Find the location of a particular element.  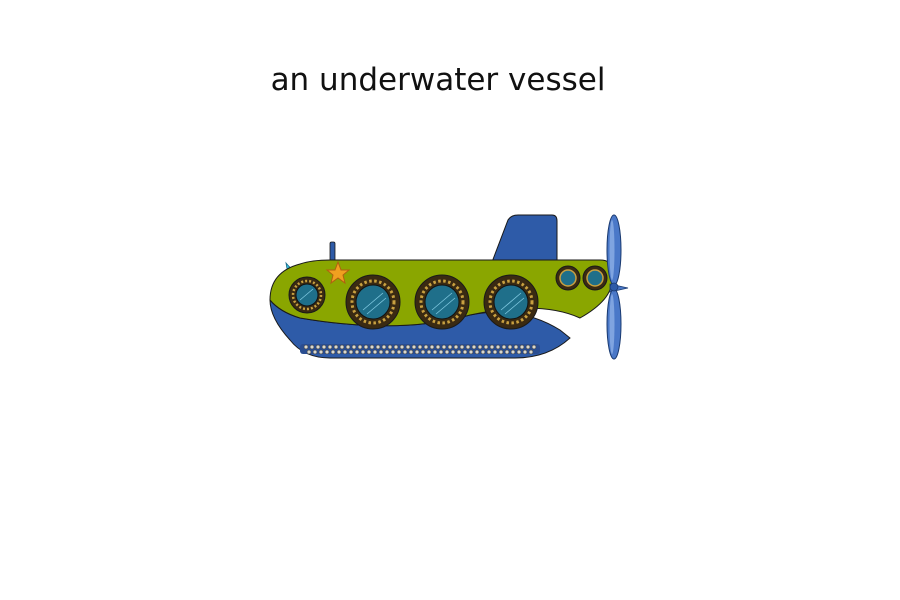

propeller is located at coordinates (617, 287).